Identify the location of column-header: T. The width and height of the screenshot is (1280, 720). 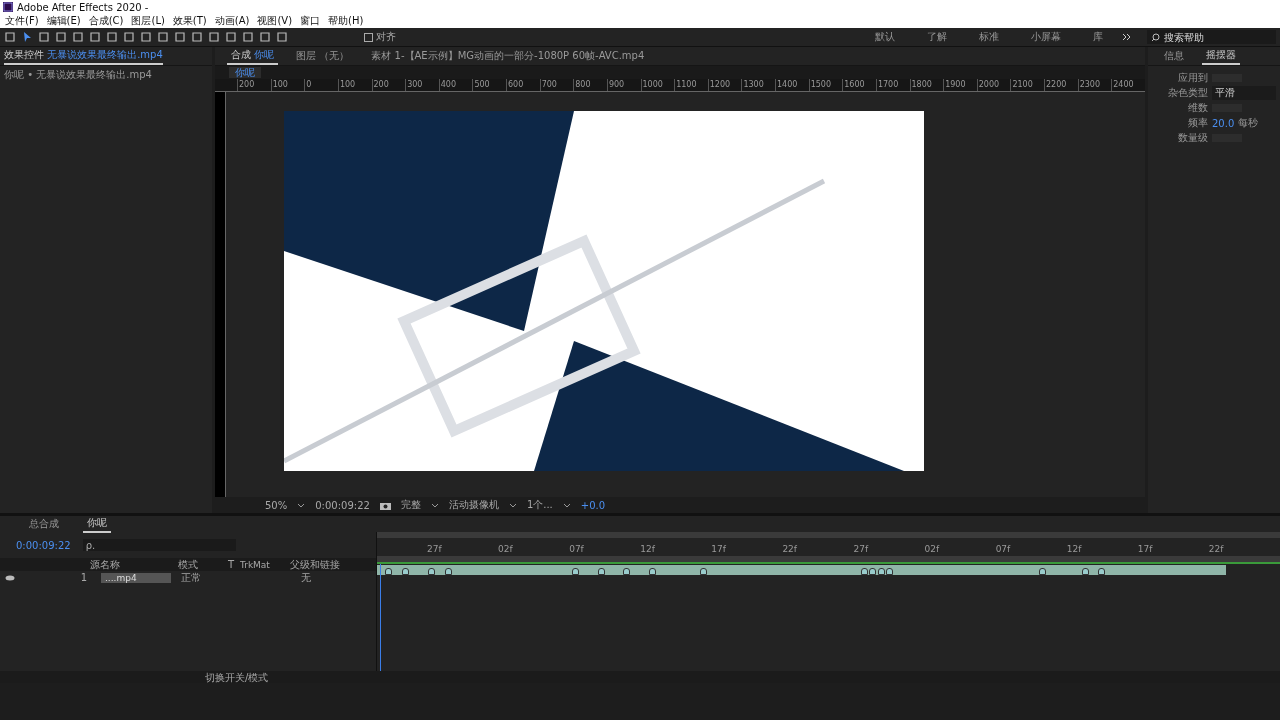
(232, 564).